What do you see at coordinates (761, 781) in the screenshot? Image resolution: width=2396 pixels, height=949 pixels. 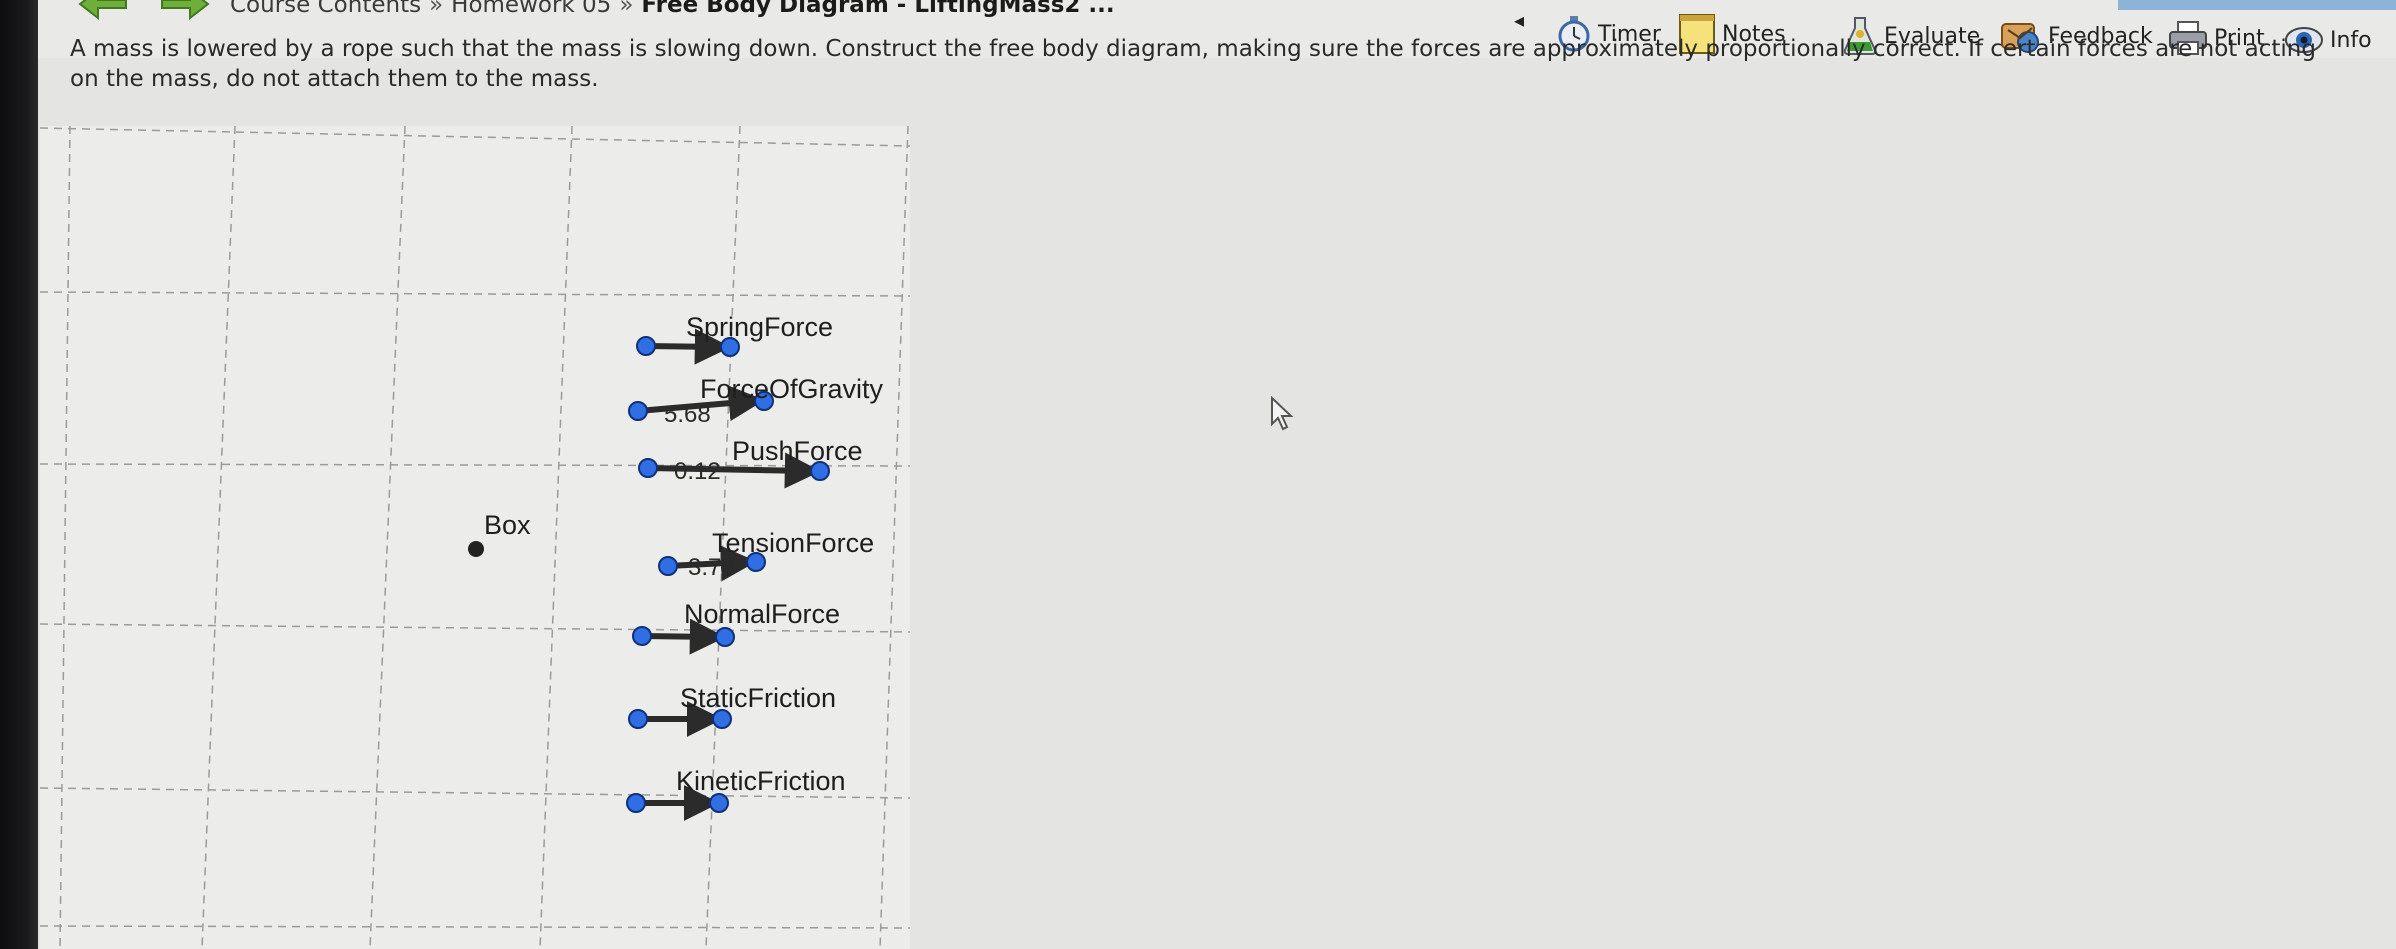 I see `force-label: KineticFriction` at bounding box center [761, 781].